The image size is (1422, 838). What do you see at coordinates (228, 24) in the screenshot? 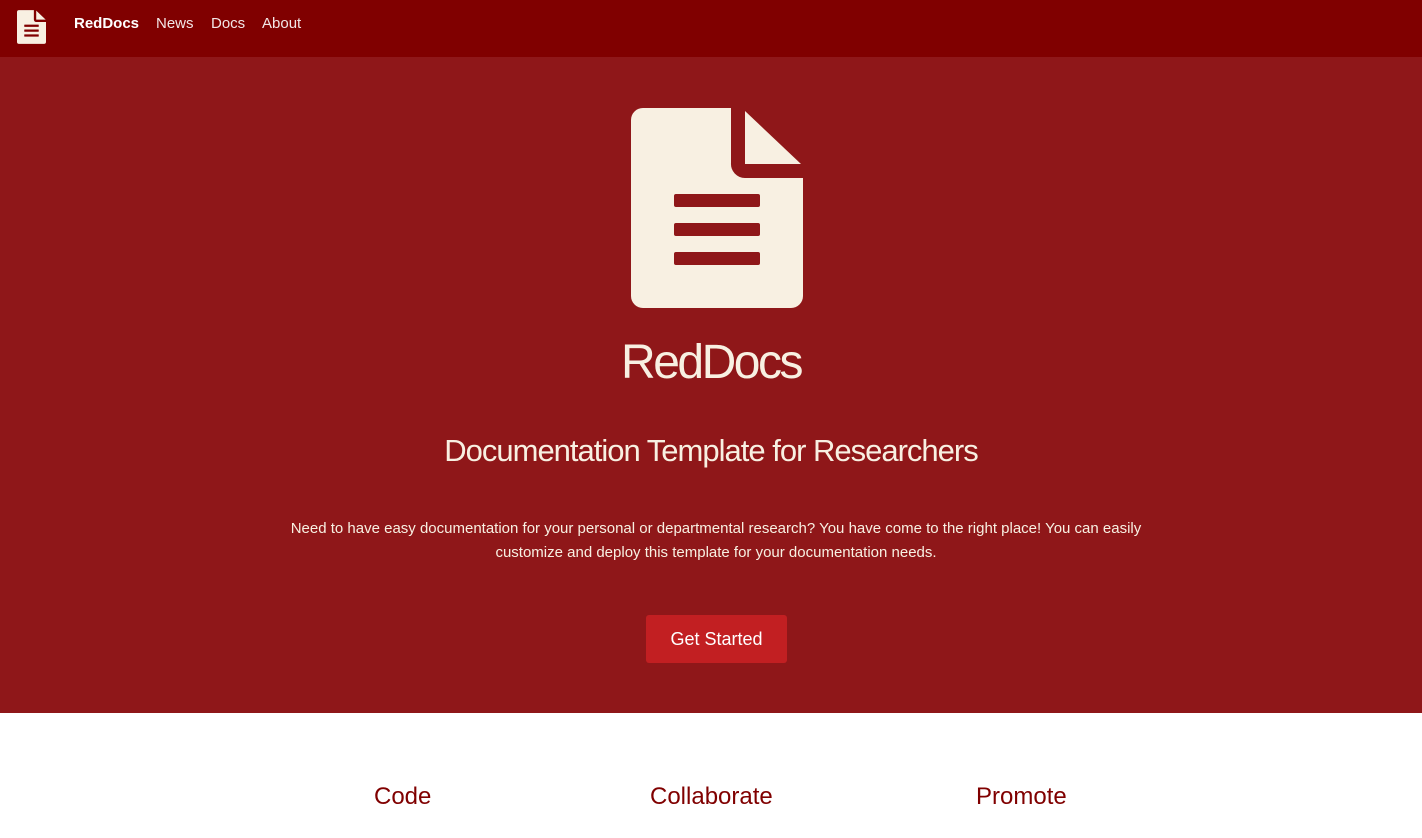
I see `nav-link-docs: Docs` at bounding box center [228, 24].